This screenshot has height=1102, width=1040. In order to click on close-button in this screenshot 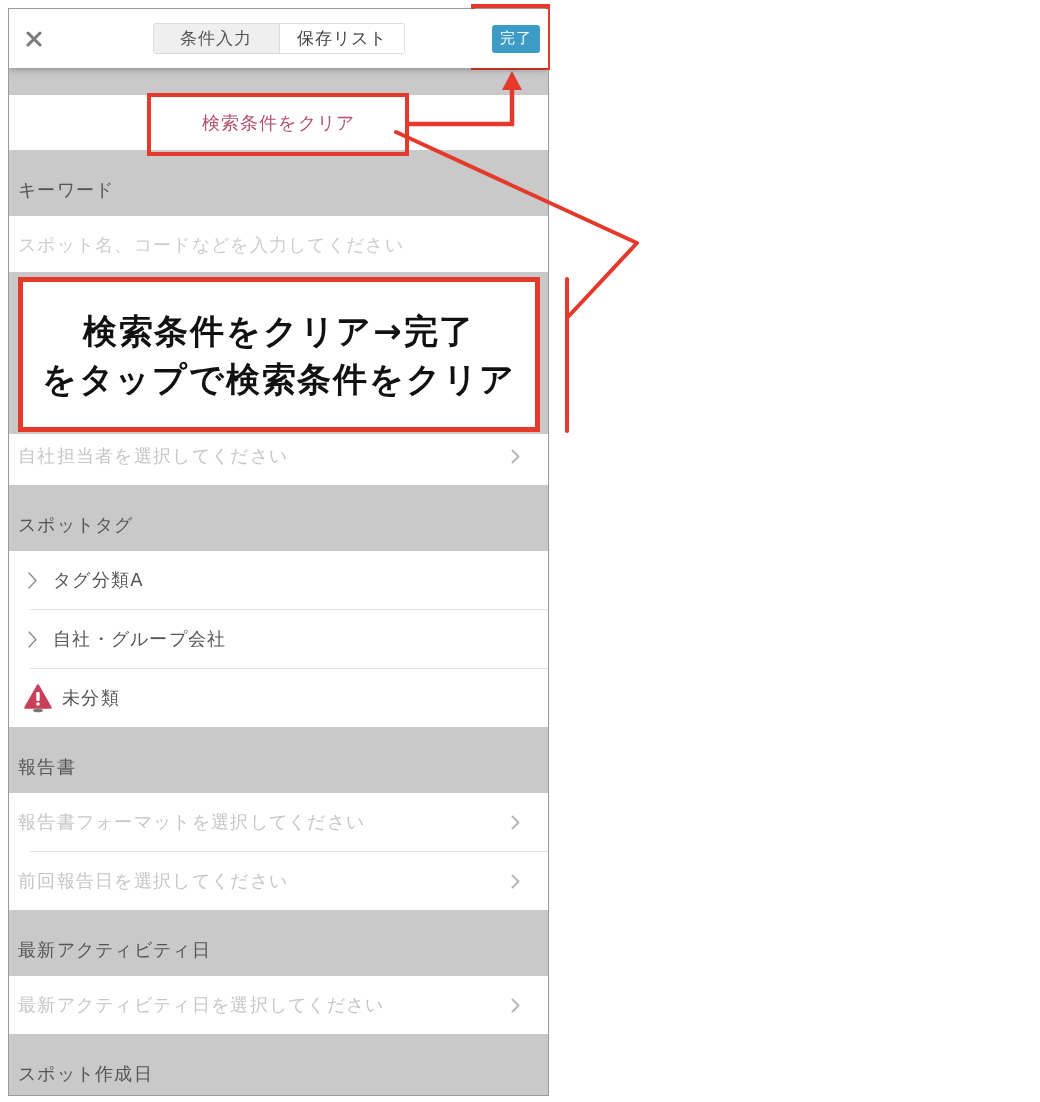, I will do `click(34, 38)`.